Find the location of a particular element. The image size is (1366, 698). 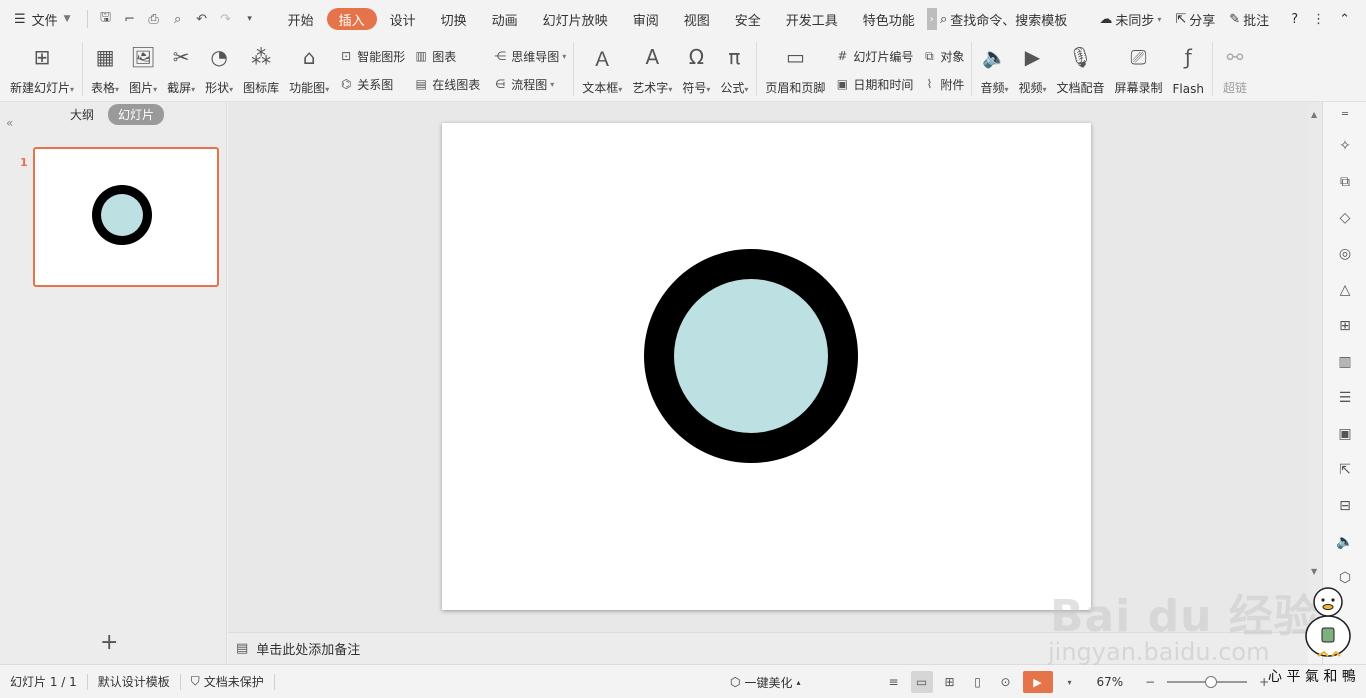

flowchart-button: ⋳ 流程图 ▾ is located at coordinates (529, 84).